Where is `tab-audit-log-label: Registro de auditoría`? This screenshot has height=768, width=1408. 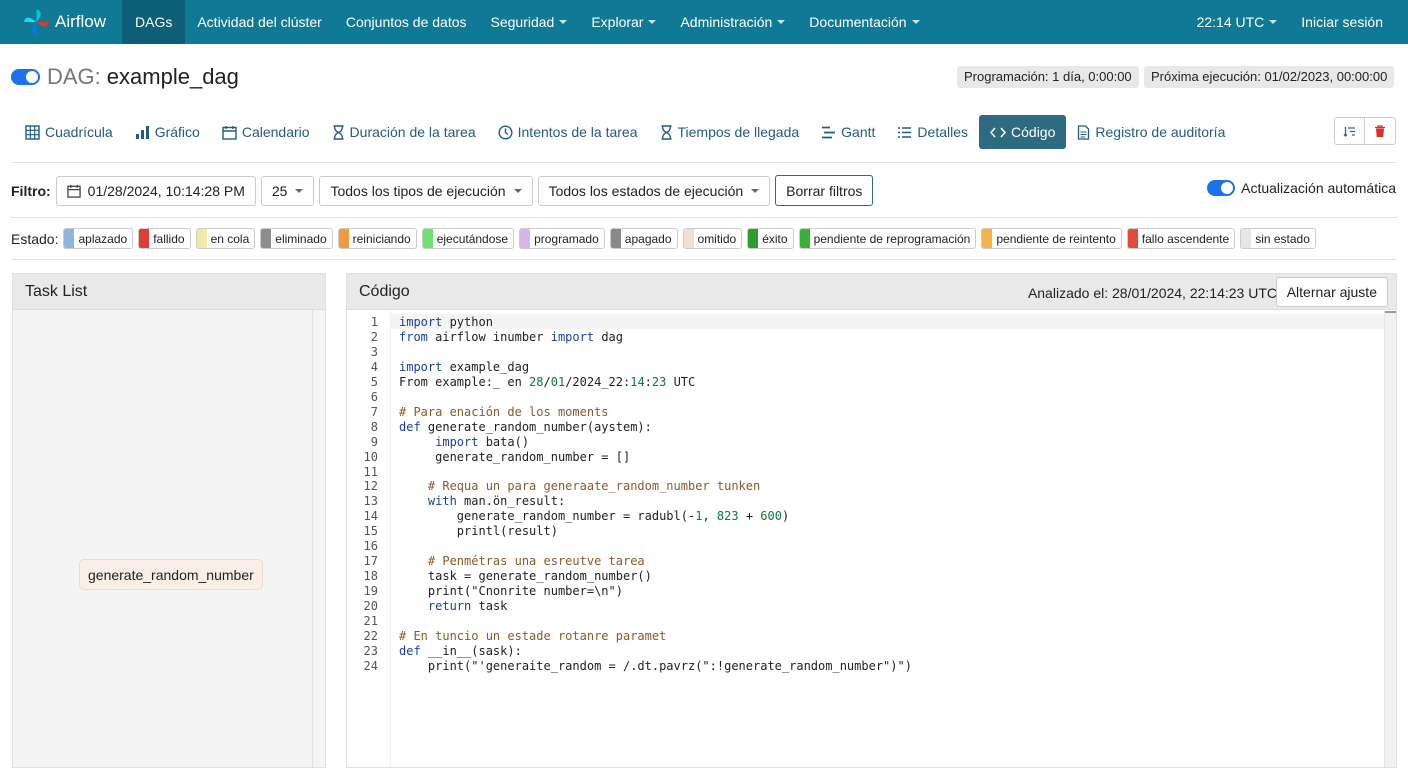
tab-audit-log-label: Registro de auditoría is located at coordinates (1160, 132).